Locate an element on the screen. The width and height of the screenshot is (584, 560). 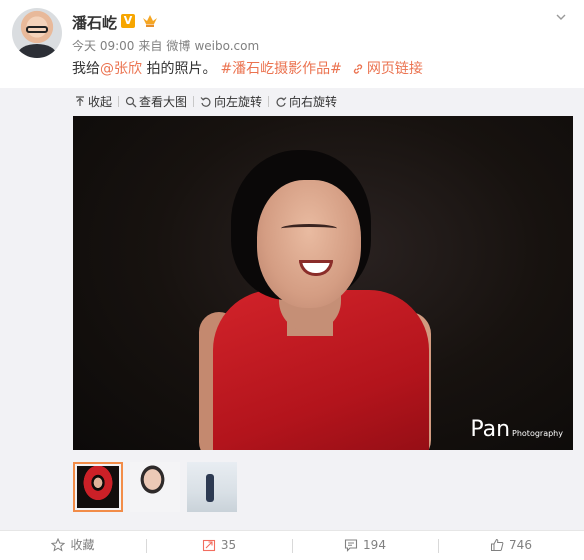
repost-icon is located at coordinates (208, 545).